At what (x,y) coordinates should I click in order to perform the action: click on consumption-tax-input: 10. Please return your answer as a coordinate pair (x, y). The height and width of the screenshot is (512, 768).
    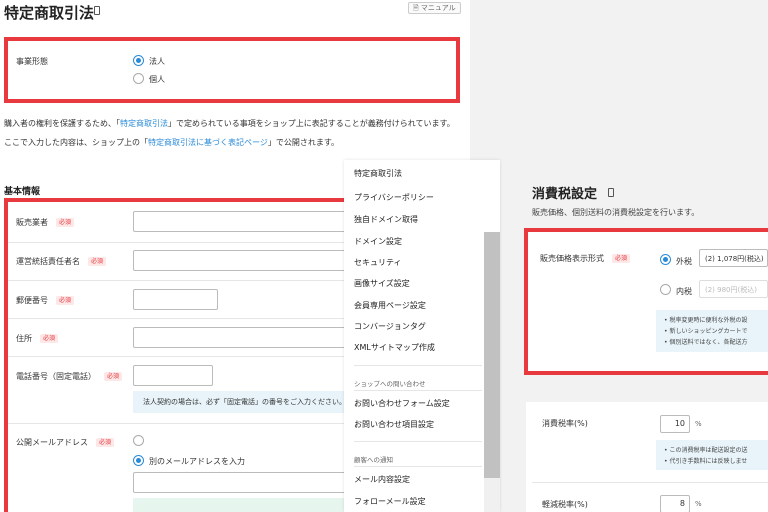
    Looking at the image, I should click on (675, 424).